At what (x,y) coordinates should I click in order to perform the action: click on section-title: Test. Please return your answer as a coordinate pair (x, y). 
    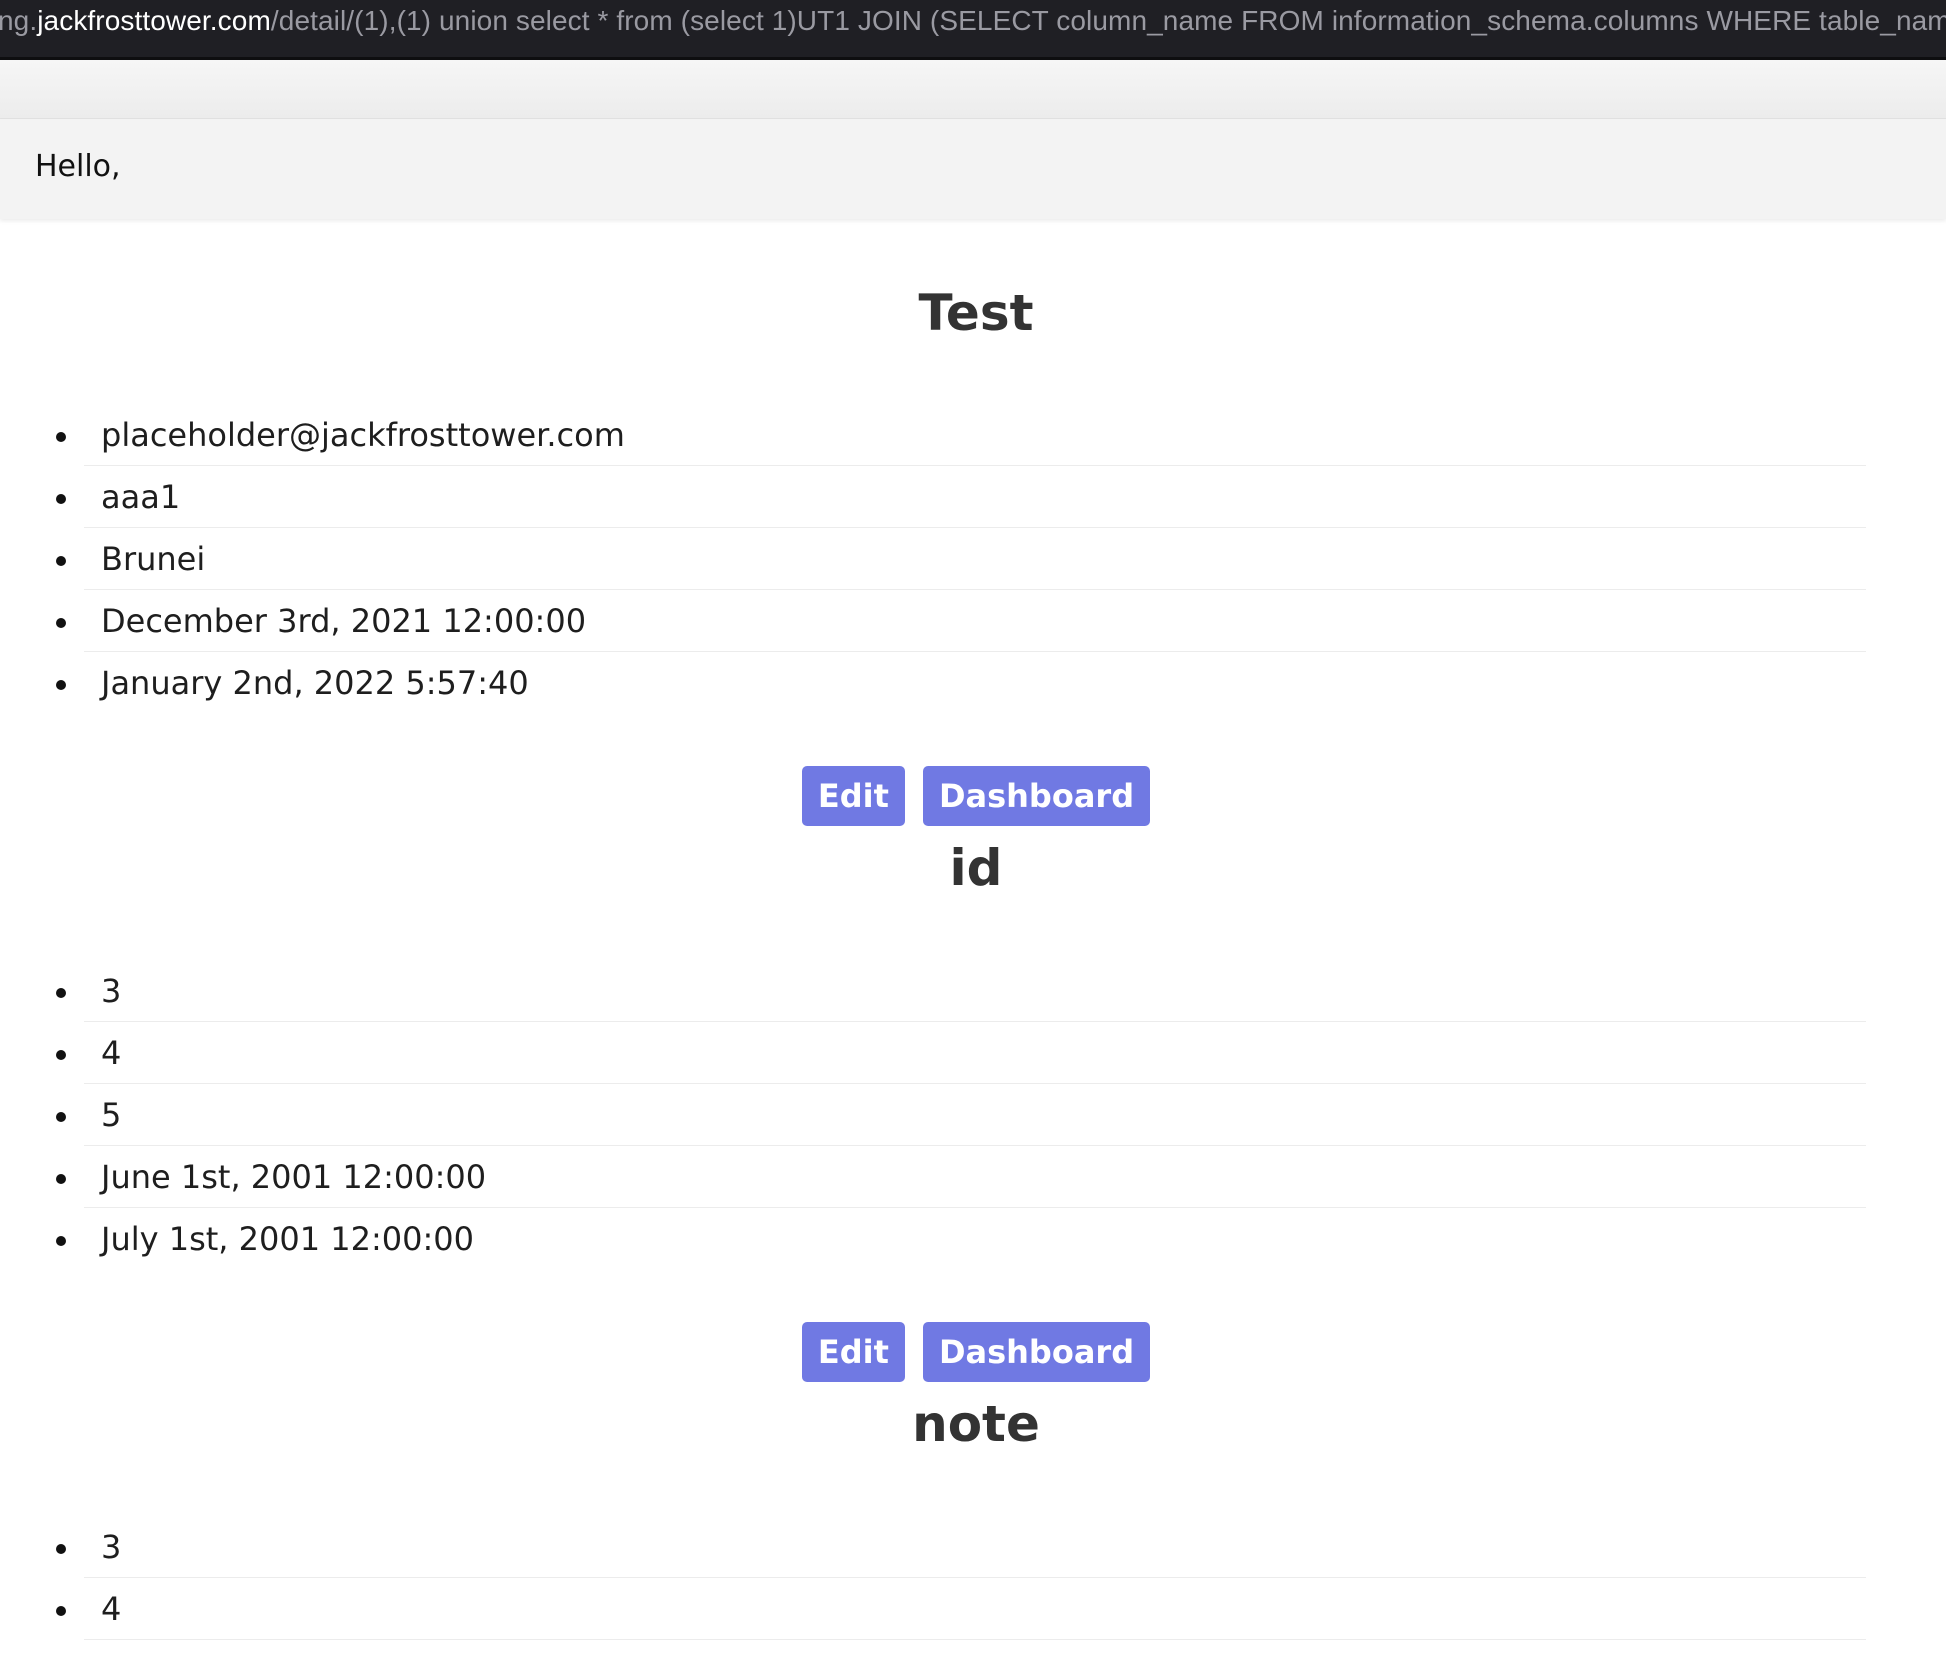
    Looking at the image, I should click on (976, 313).